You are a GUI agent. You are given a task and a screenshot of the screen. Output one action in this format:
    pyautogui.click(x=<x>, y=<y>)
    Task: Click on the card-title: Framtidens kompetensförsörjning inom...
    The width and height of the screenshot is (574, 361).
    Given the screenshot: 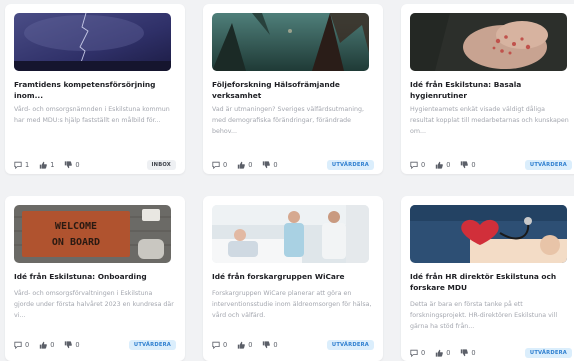 What is the action you would take?
    pyautogui.click(x=94, y=90)
    